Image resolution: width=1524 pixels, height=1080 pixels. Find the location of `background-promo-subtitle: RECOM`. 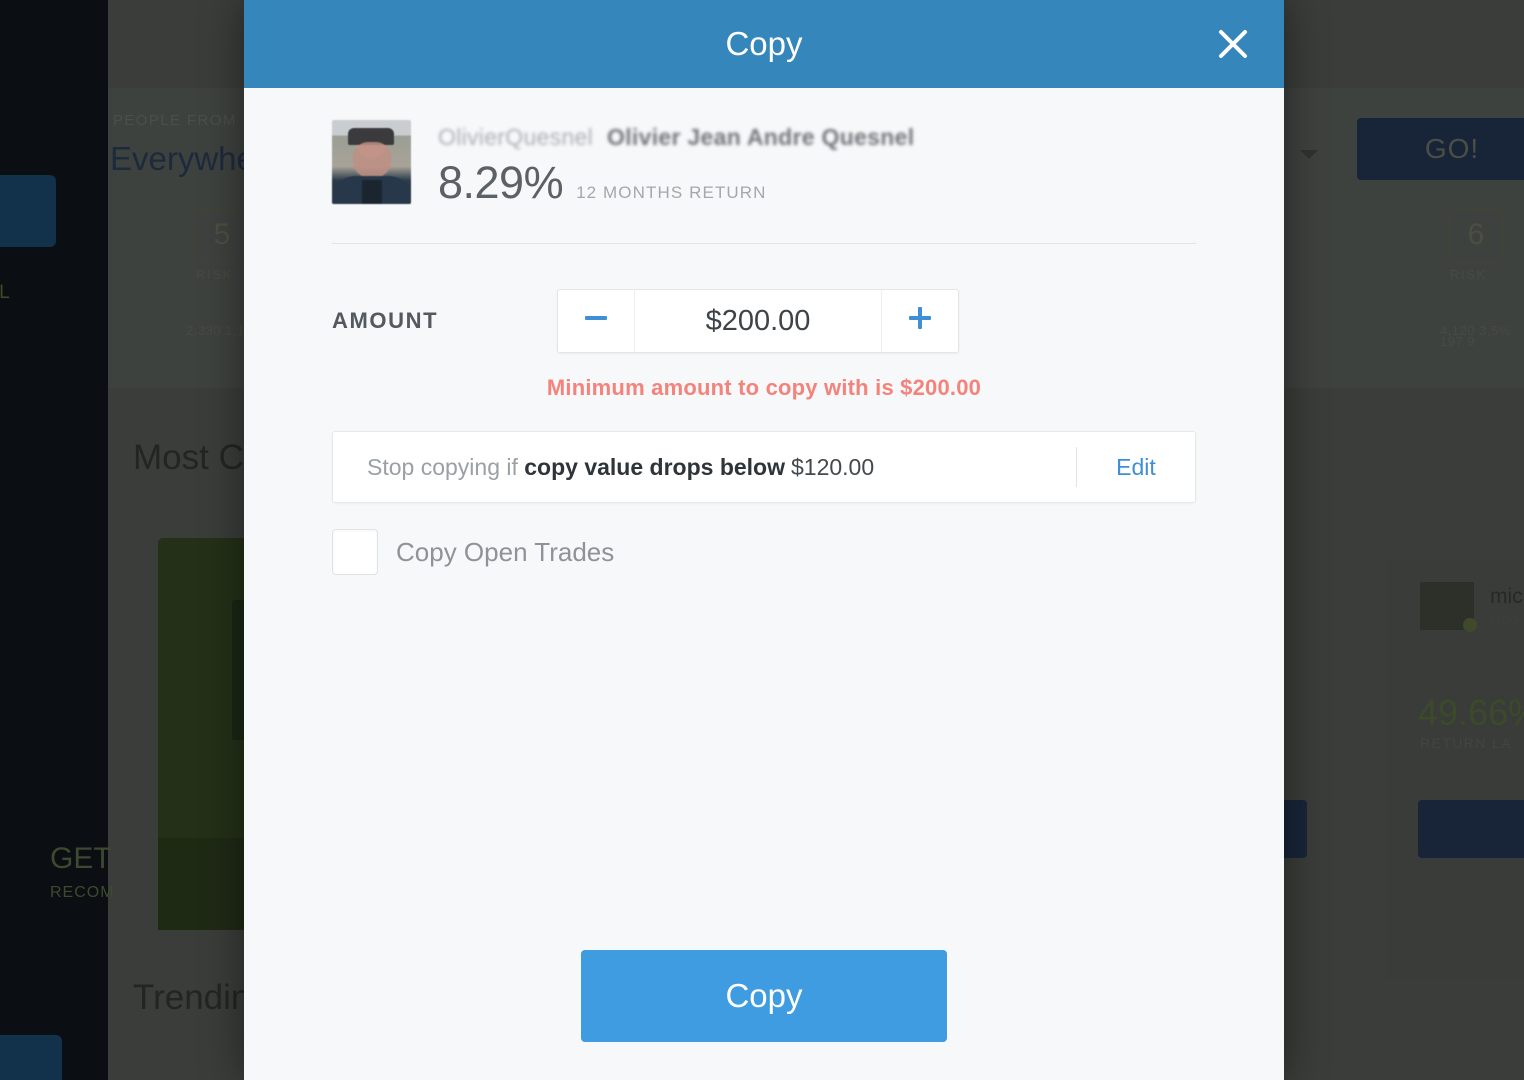

background-promo-subtitle: RECOM is located at coordinates (82, 892).